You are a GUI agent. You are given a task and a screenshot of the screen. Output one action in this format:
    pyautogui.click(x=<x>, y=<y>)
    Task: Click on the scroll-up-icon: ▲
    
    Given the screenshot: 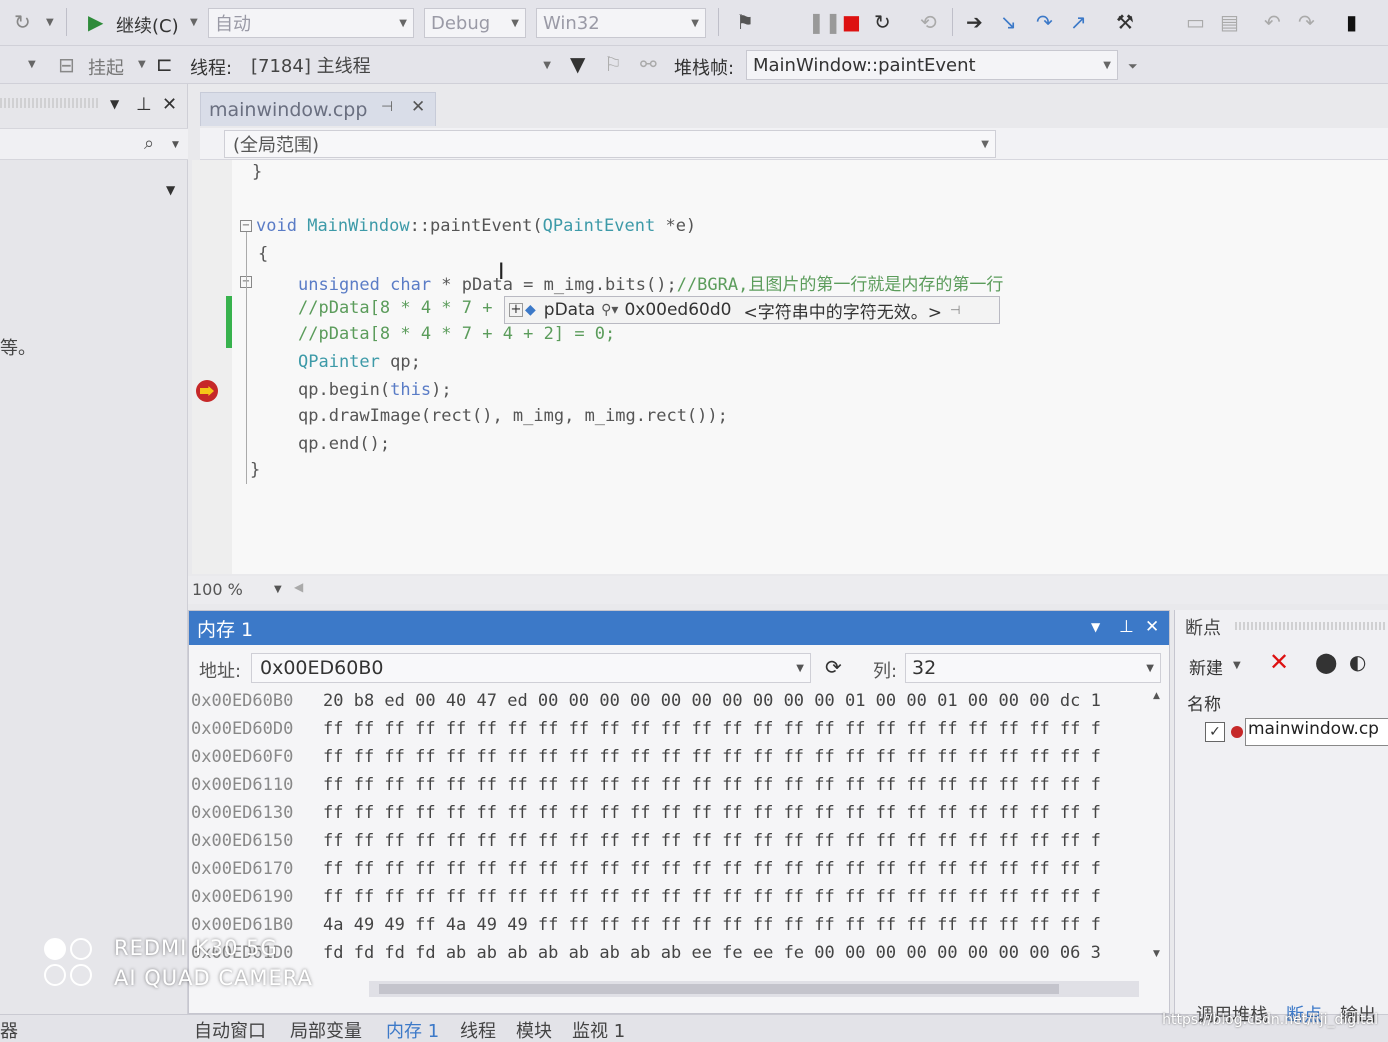 What is the action you would take?
    pyautogui.click(x=1156, y=696)
    